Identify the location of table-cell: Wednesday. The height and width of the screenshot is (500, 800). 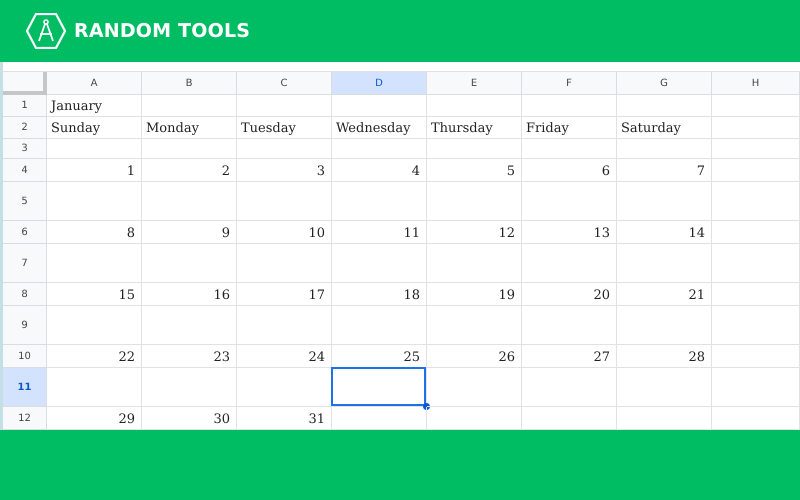
(379, 128).